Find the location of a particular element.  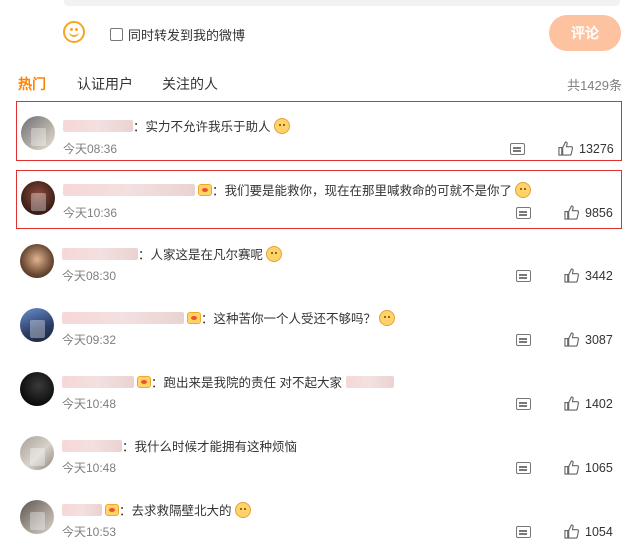

comment-text: ：跑出来是我院的责任 对不起大家 is located at coordinates (246, 383).